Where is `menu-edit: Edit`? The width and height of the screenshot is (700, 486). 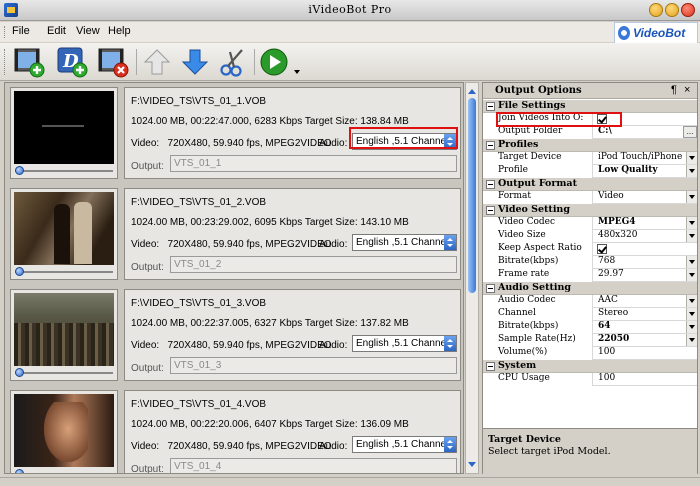 menu-edit: Edit is located at coordinates (56, 31).